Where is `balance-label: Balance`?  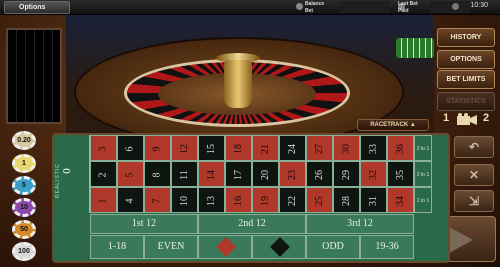 balance-label: Balance is located at coordinates (315, 4).